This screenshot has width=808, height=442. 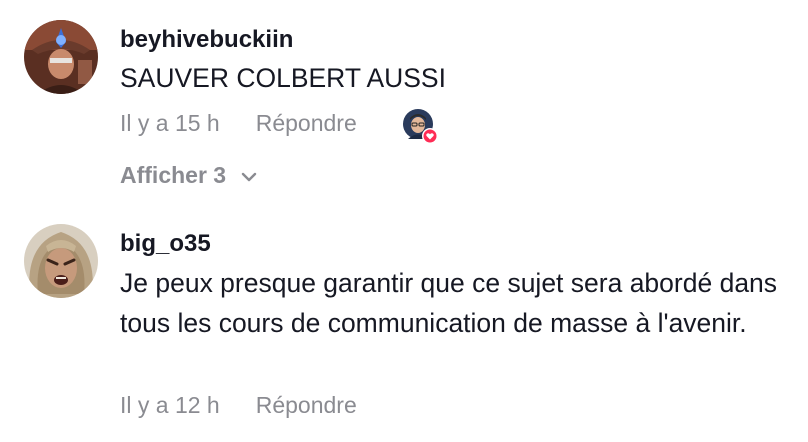 I want to click on comment-text: SAUVER COLBERT AUSSI, so click(x=283, y=78).